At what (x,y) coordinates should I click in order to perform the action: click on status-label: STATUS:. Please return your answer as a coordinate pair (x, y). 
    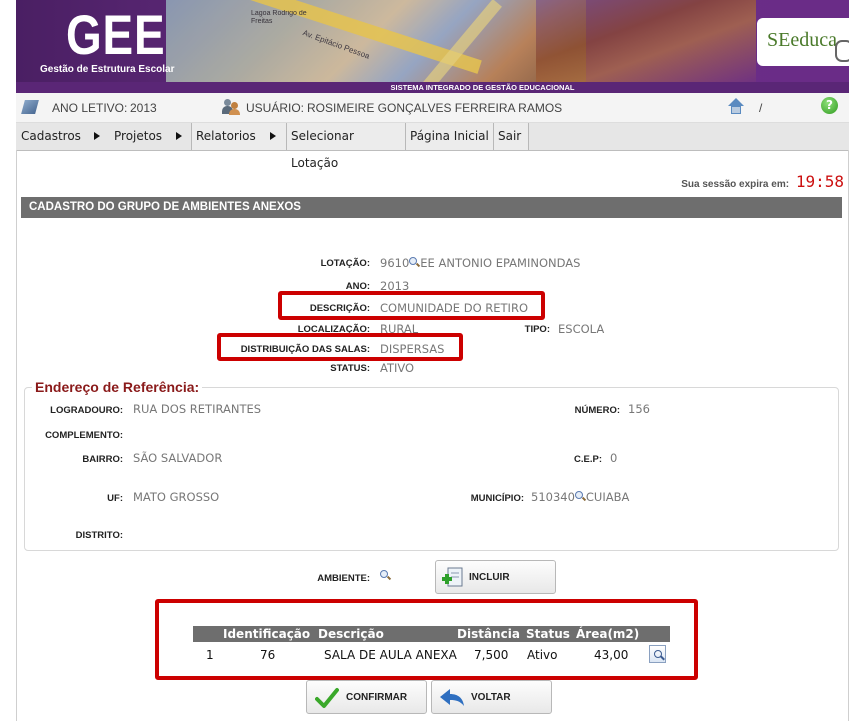
    Looking at the image, I should click on (350, 368).